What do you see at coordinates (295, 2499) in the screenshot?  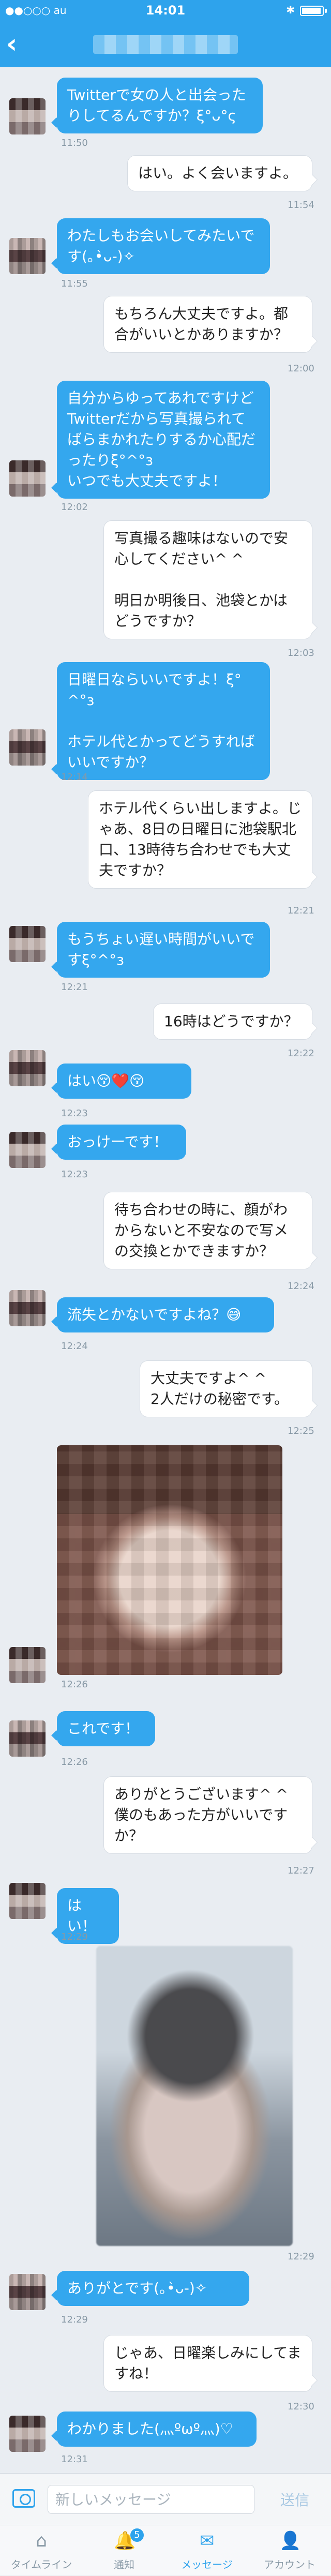 I see `send-button: 送信` at bounding box center [295, 2499].